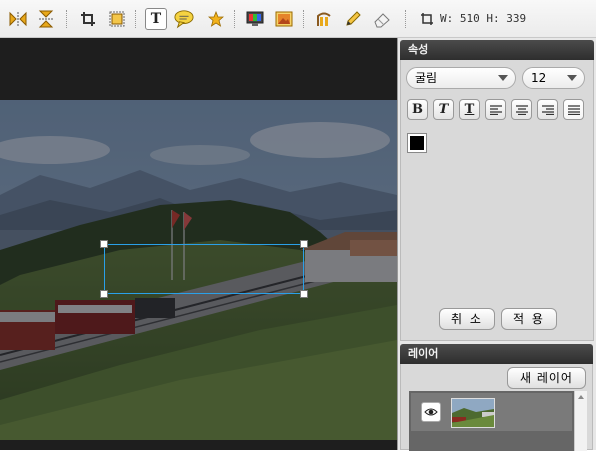 Image resolution: width=596 pixels, height=451 pixels. What do you see at coordinates (204, 269) in the screenshot?
I see `selection-box` at bounding box center [204, 269].